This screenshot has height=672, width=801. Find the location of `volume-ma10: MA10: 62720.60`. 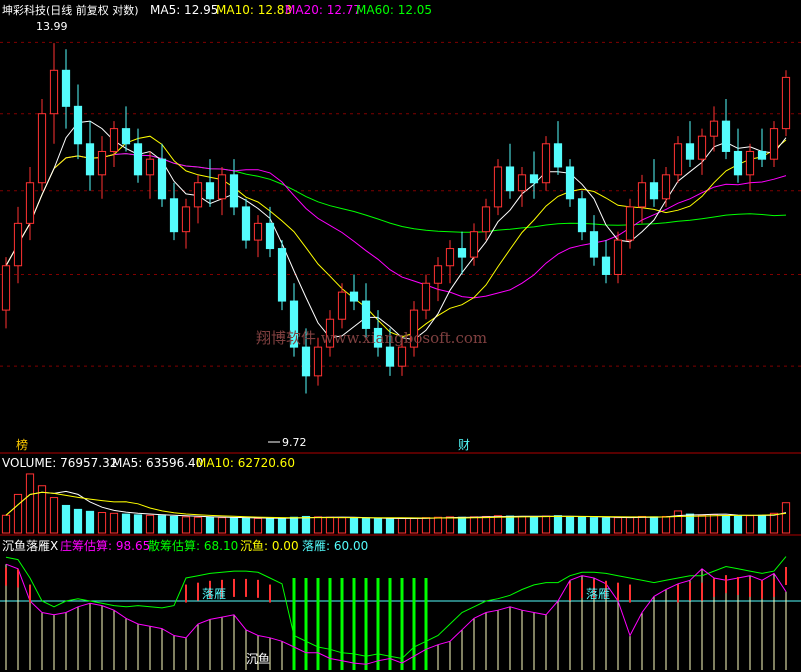

volume-ma10: MA10: 62720.60 is located at coordinates (245, 463).